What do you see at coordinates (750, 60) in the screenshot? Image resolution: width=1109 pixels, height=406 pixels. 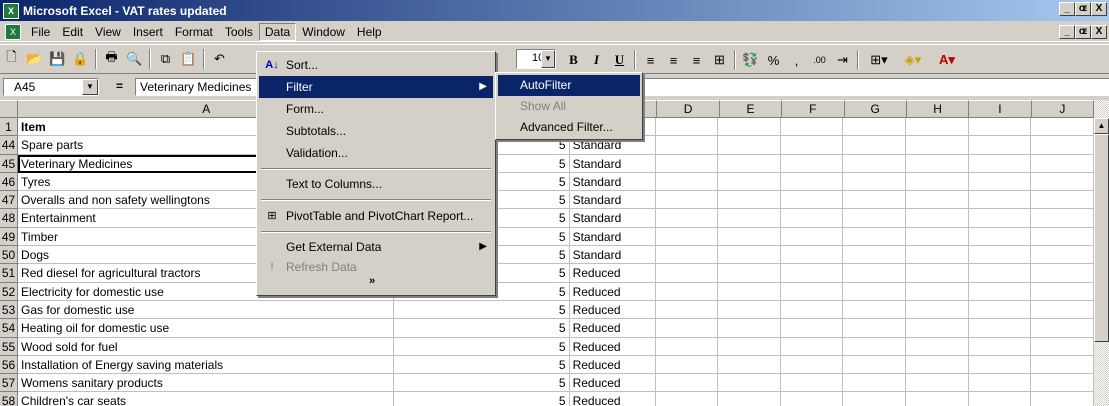 I see `currency-icon: 💱` at bounding box center [750, 60].